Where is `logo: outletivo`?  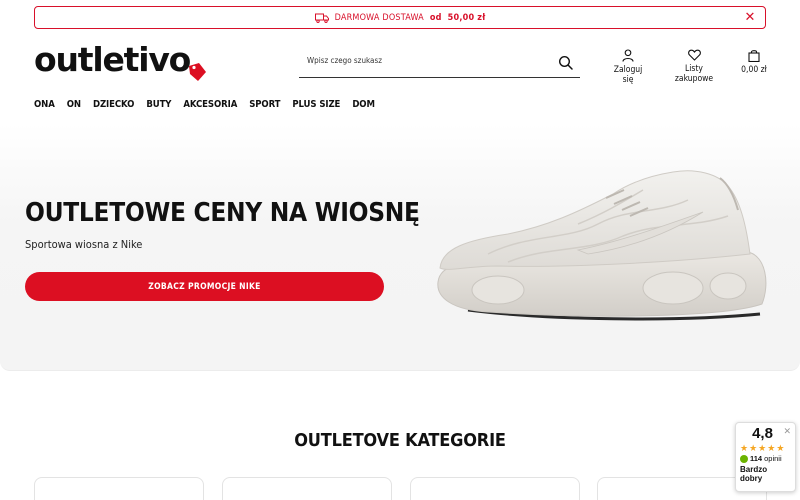 logo: outletivo is located at coordinates (121, 62).